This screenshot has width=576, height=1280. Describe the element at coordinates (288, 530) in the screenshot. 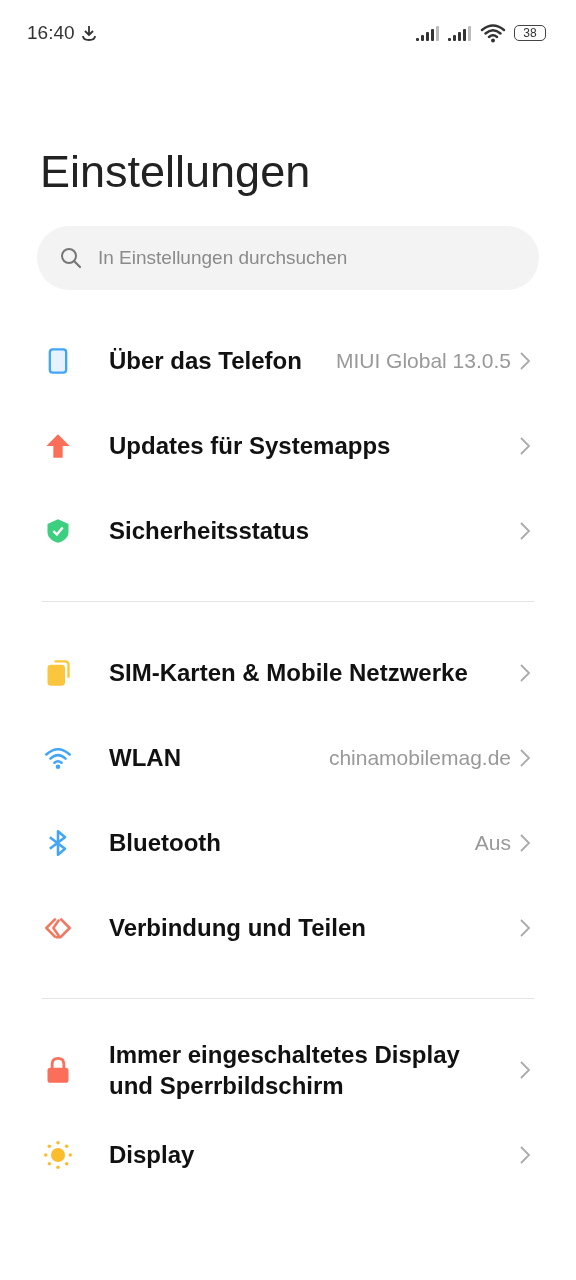

I see `settings-item: Sicherheitsstatus` at that location.